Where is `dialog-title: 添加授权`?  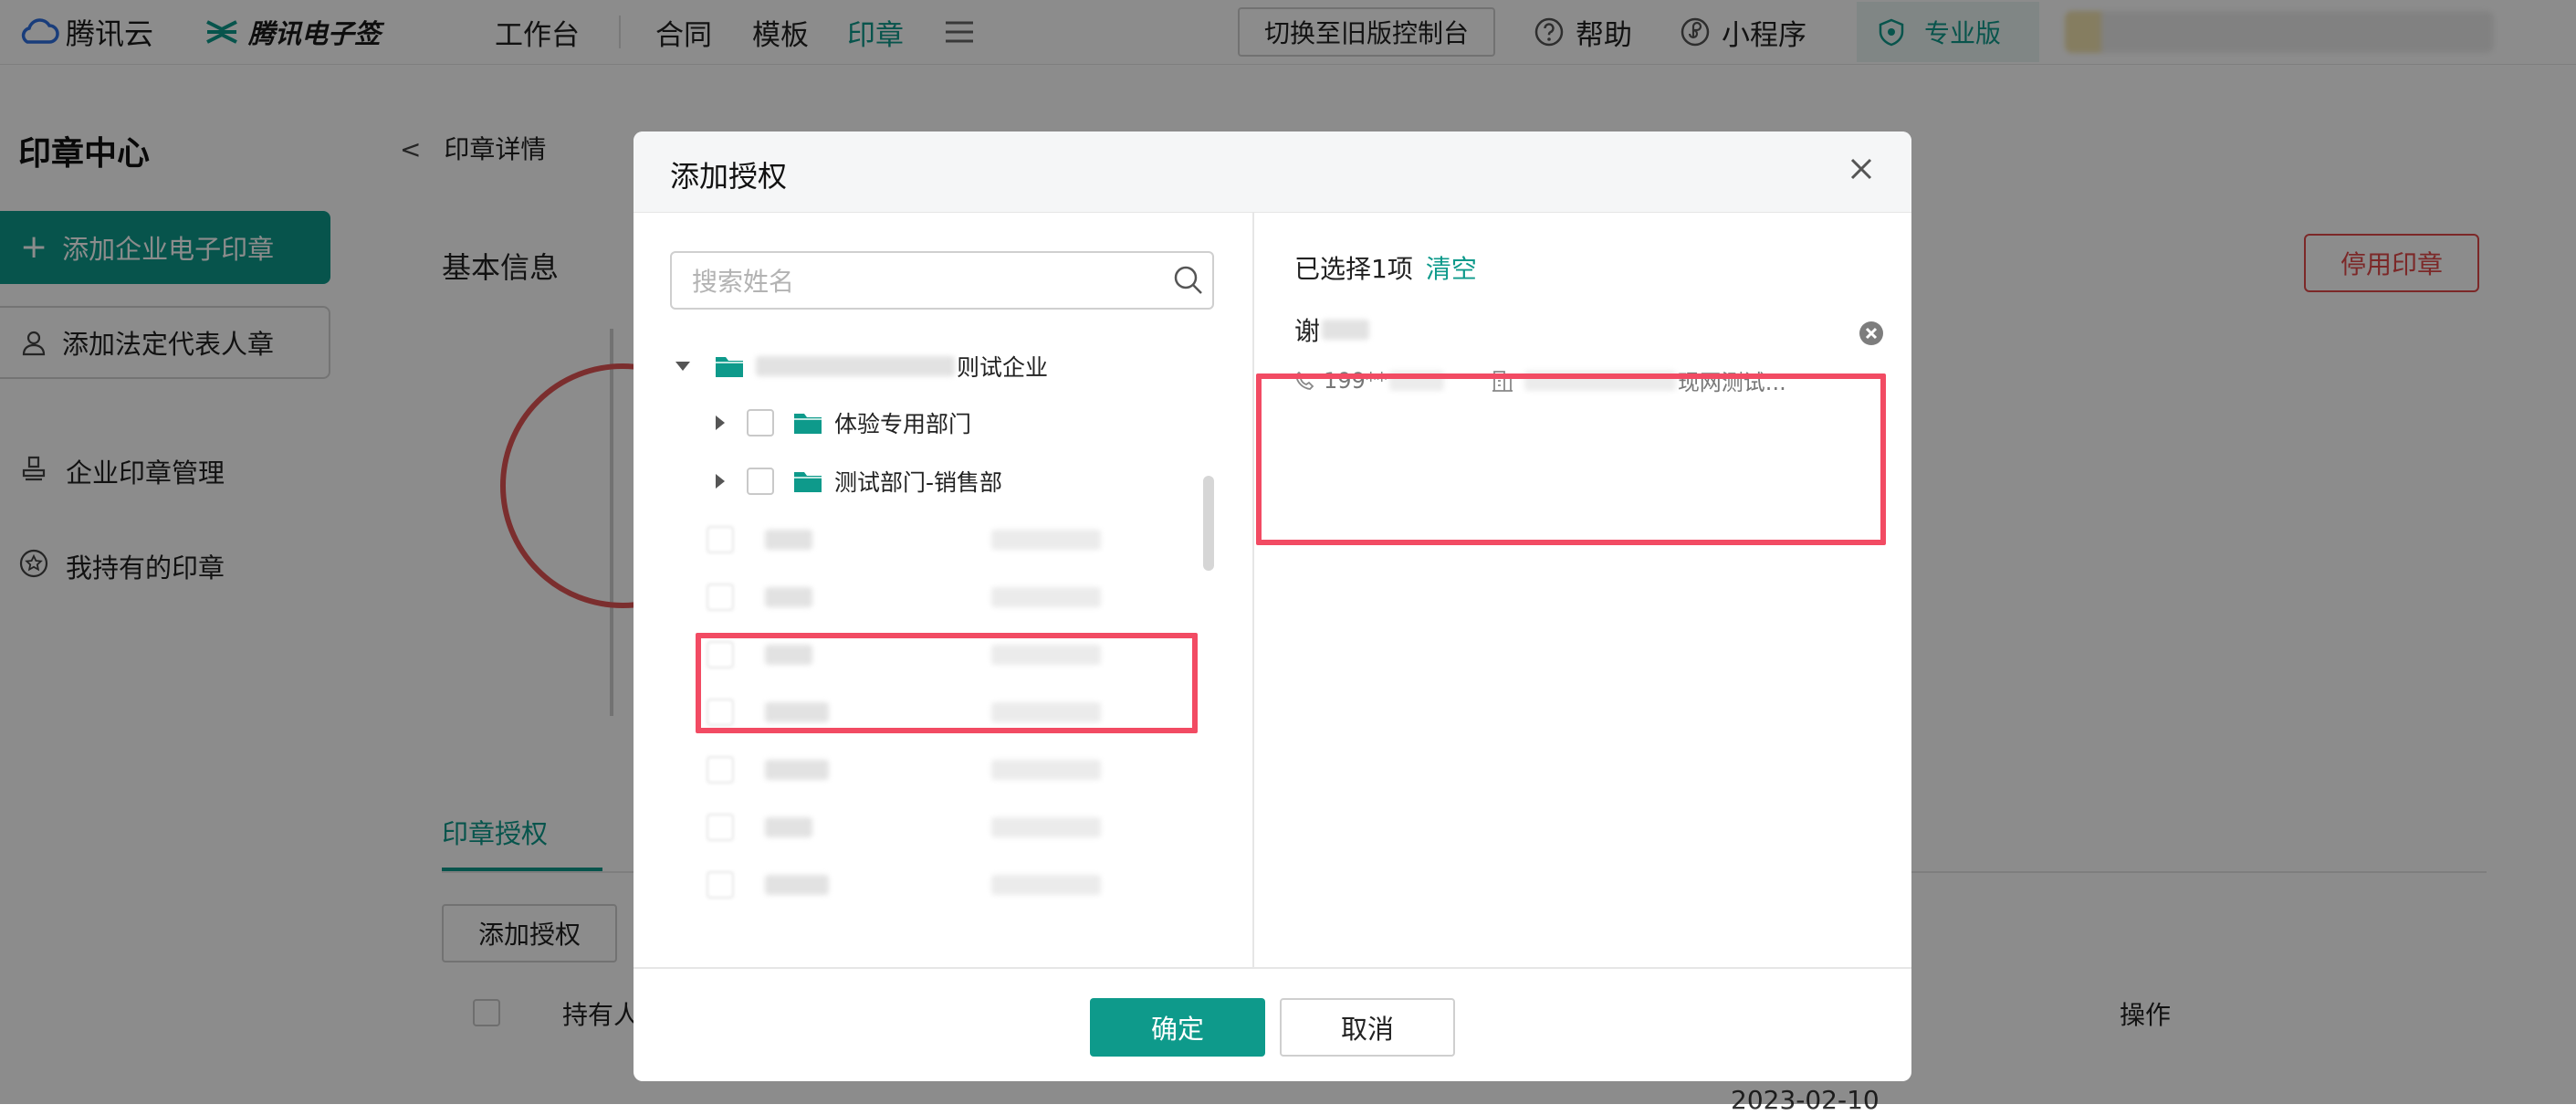 dialog-title: 添加授权 is located at coordinates (729, 176).